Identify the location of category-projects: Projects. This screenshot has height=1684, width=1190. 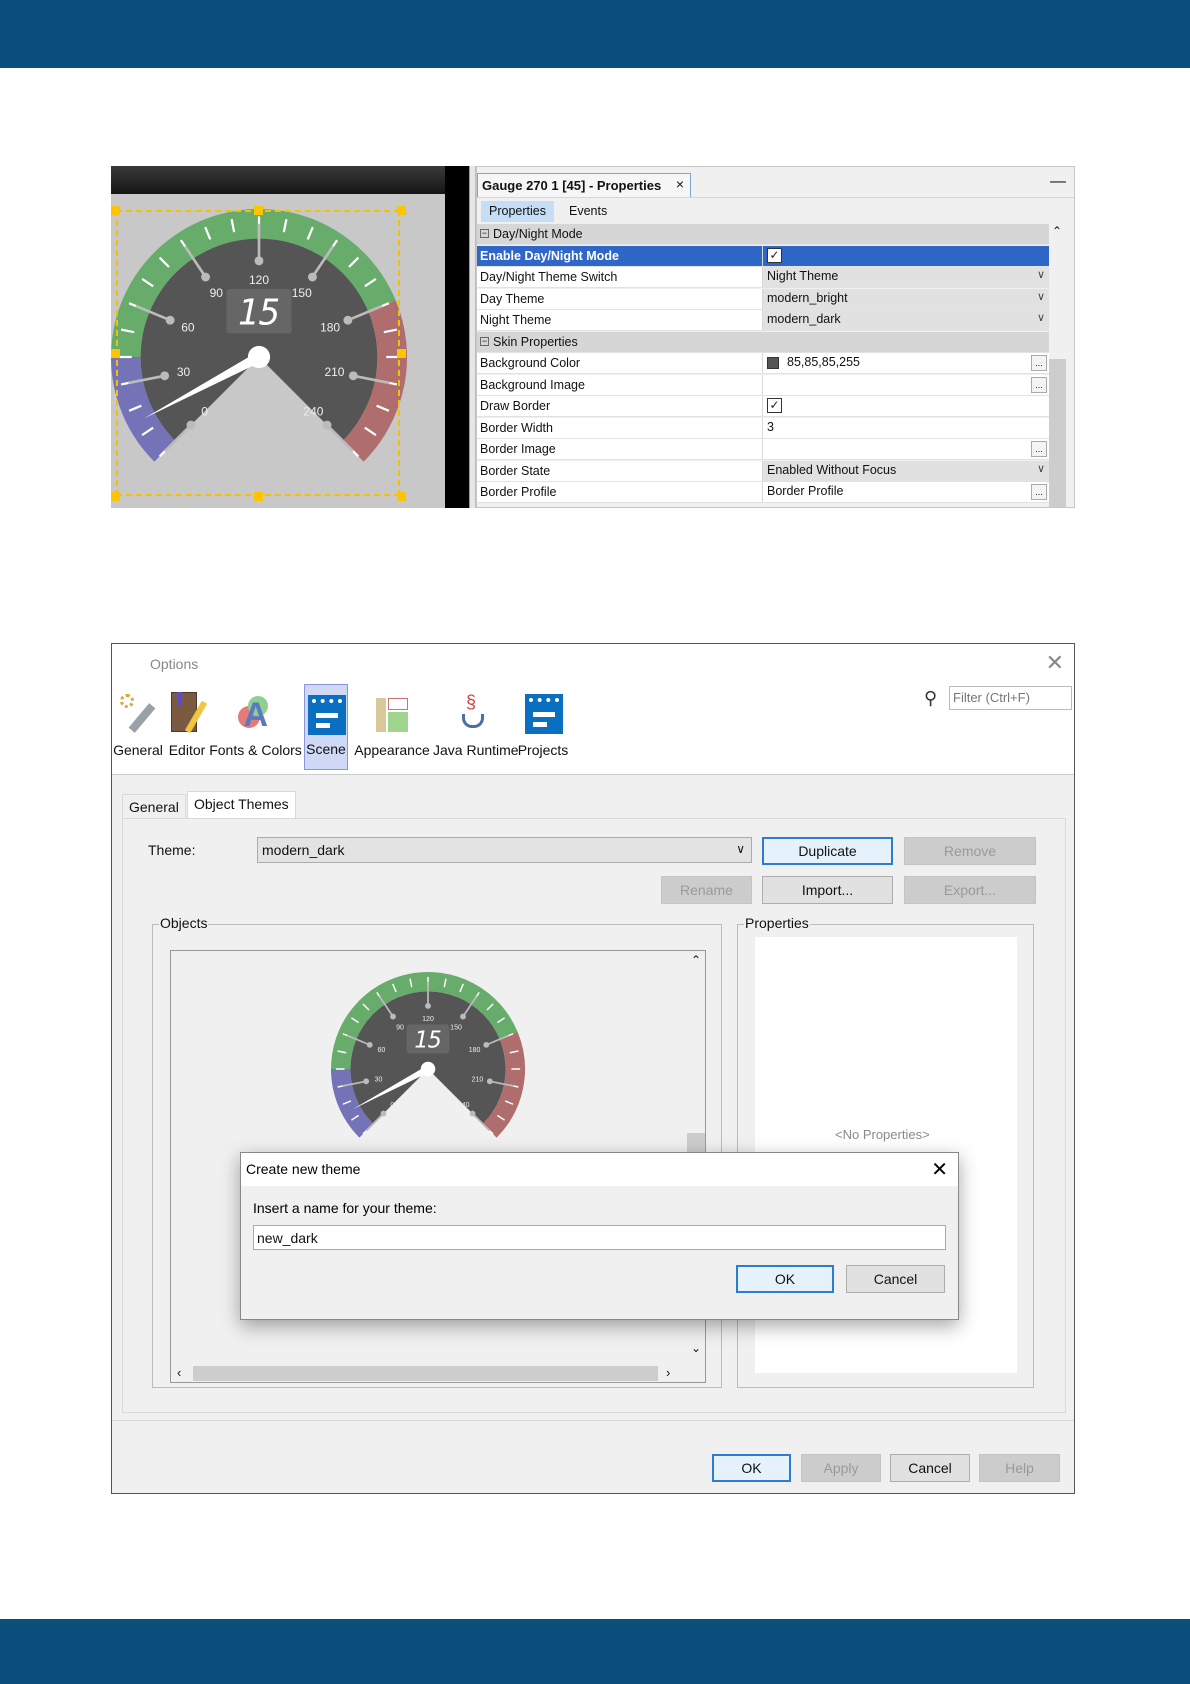
(543, 727).